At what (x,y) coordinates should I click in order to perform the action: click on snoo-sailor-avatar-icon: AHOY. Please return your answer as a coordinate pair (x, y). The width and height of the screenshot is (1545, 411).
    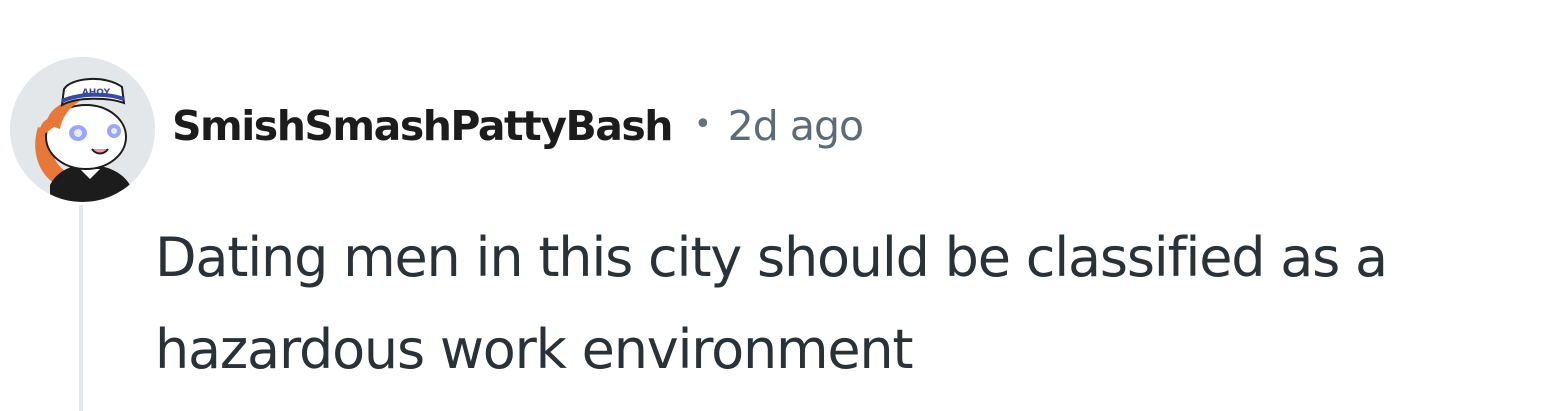
    Looking at the image, I should click on (82, 129).